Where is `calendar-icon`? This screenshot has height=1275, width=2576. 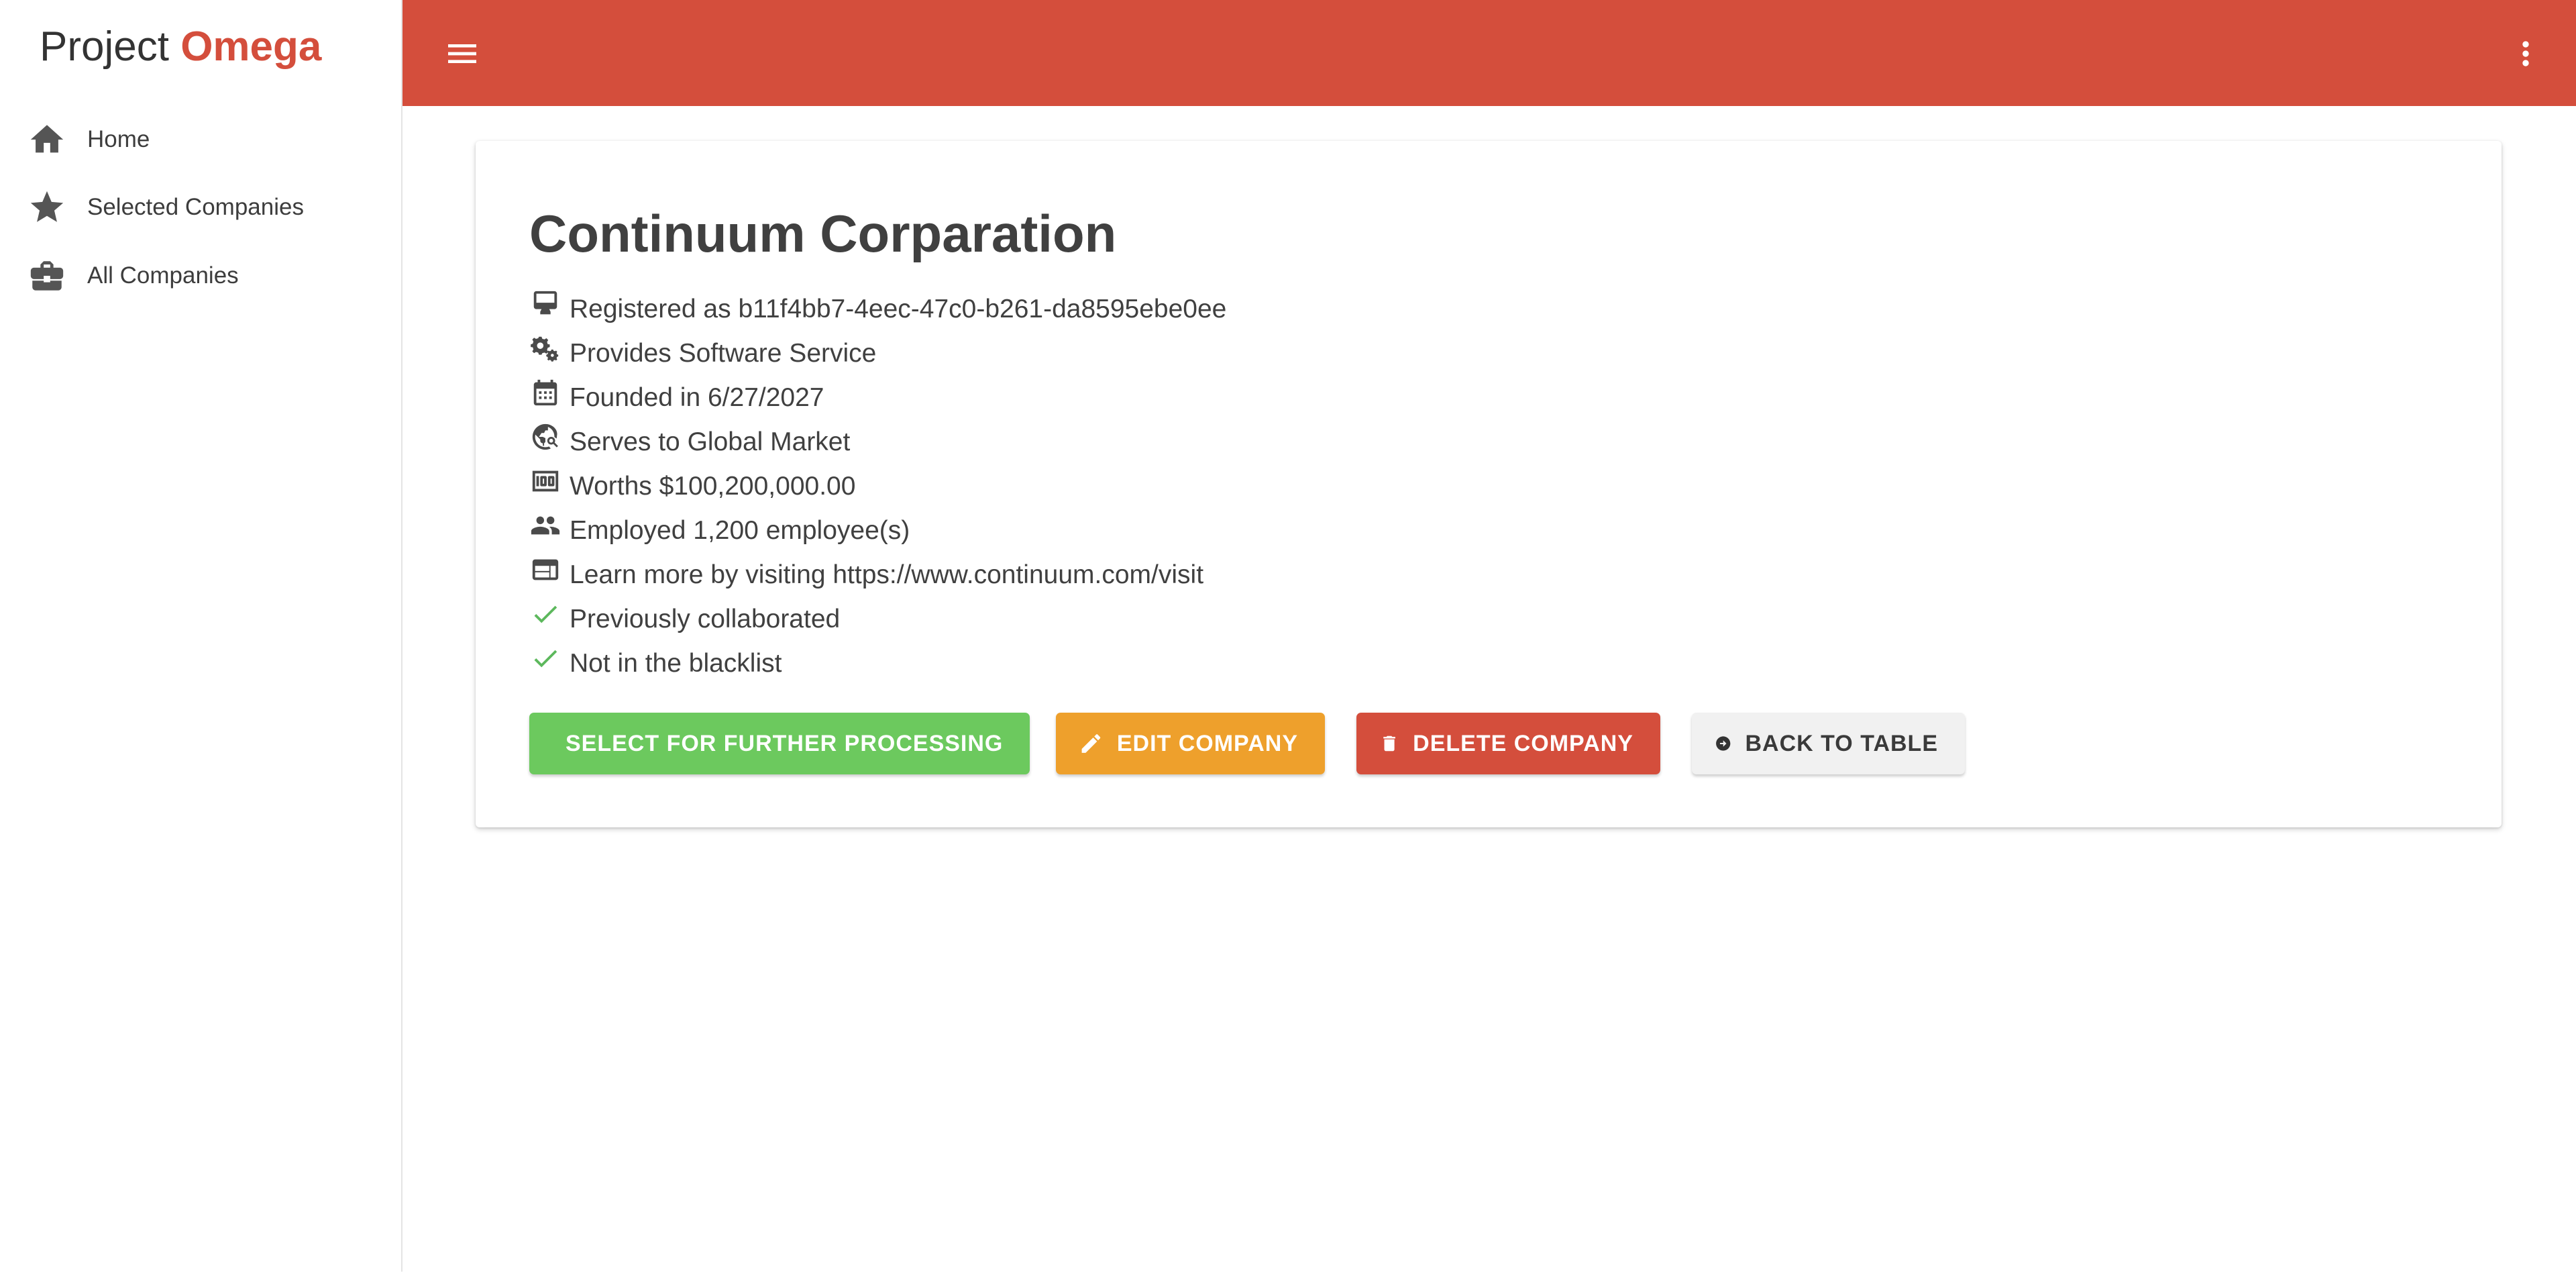 calendar-icon is located at coordinates (545, 392).